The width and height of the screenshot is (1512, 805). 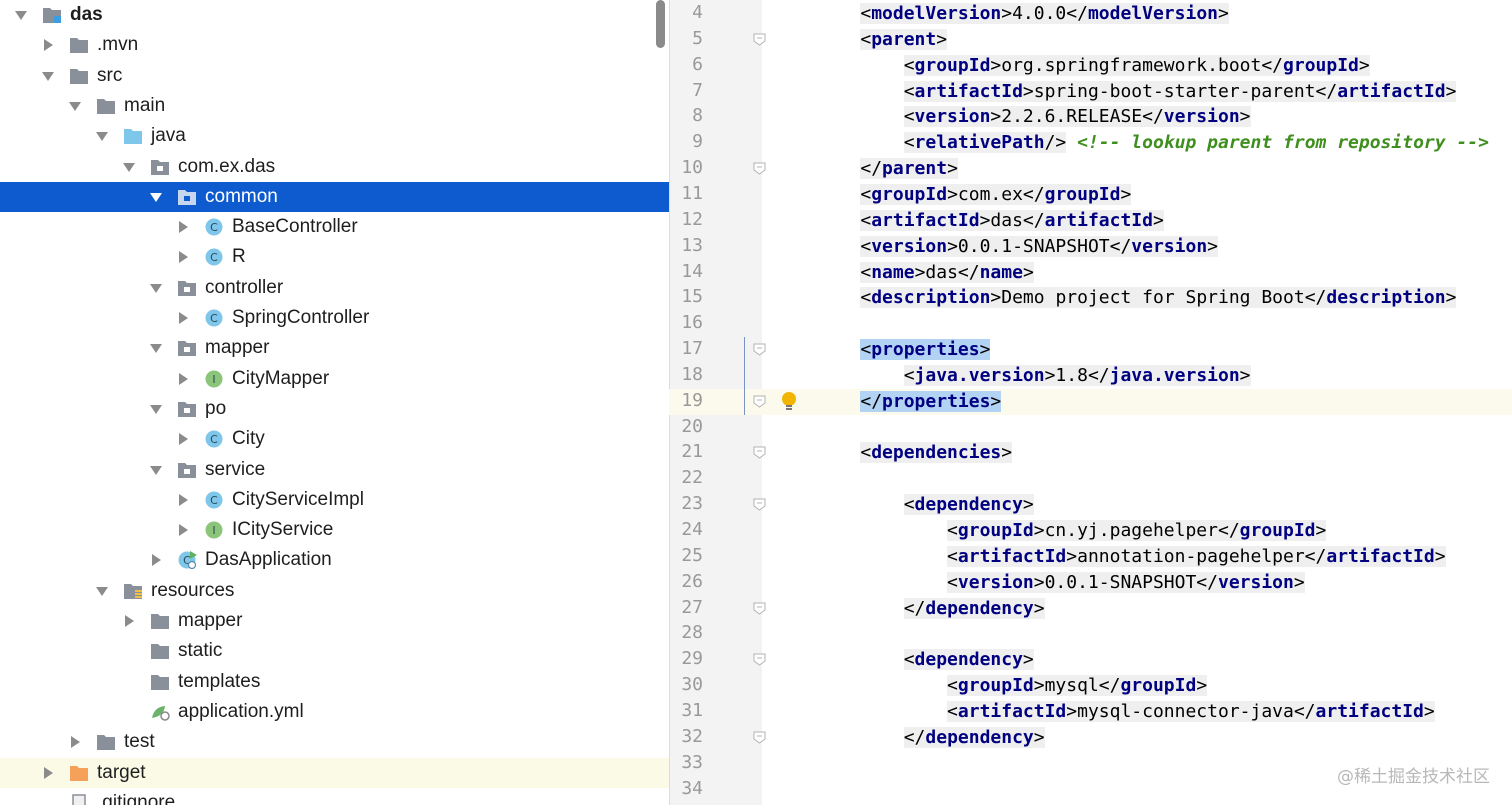 I want to click on tree-item: java, so click(x=334, y=136).